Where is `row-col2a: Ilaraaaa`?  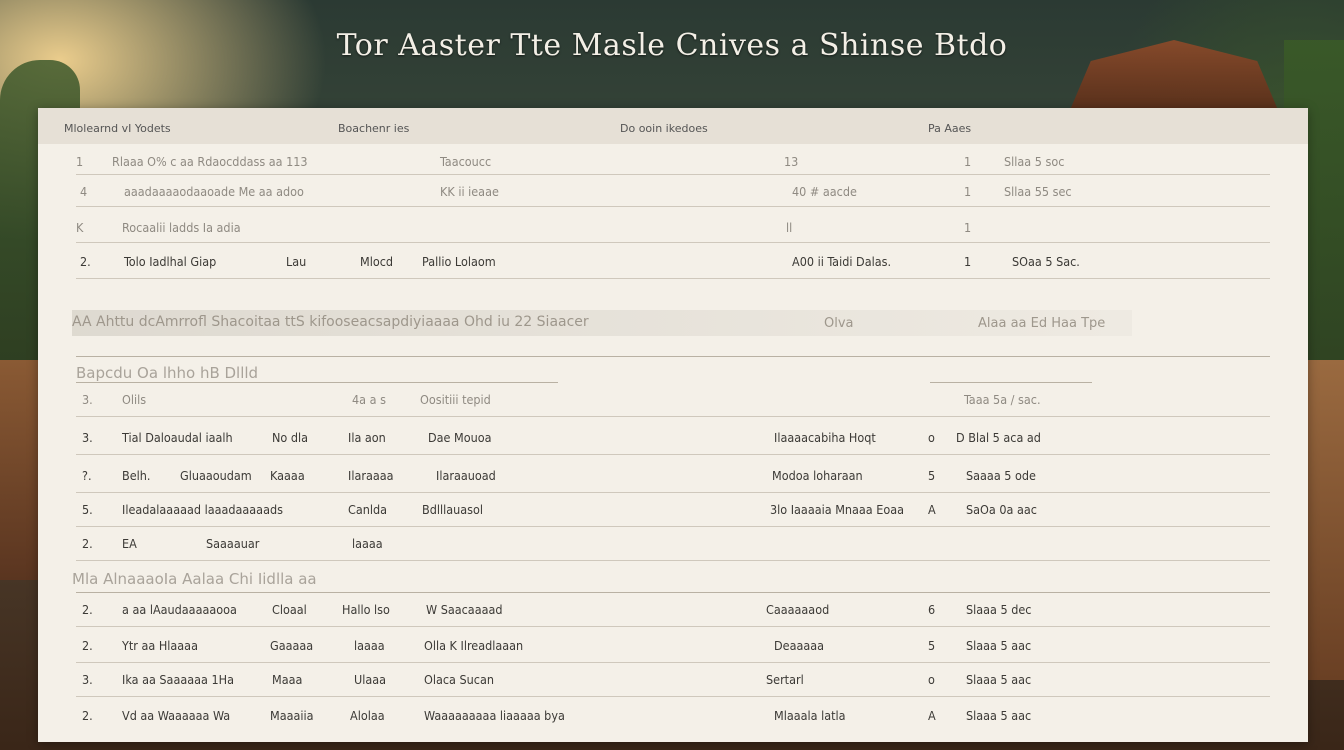 row-col2a: Ilaraaaa is located at coordinates (371, 475).